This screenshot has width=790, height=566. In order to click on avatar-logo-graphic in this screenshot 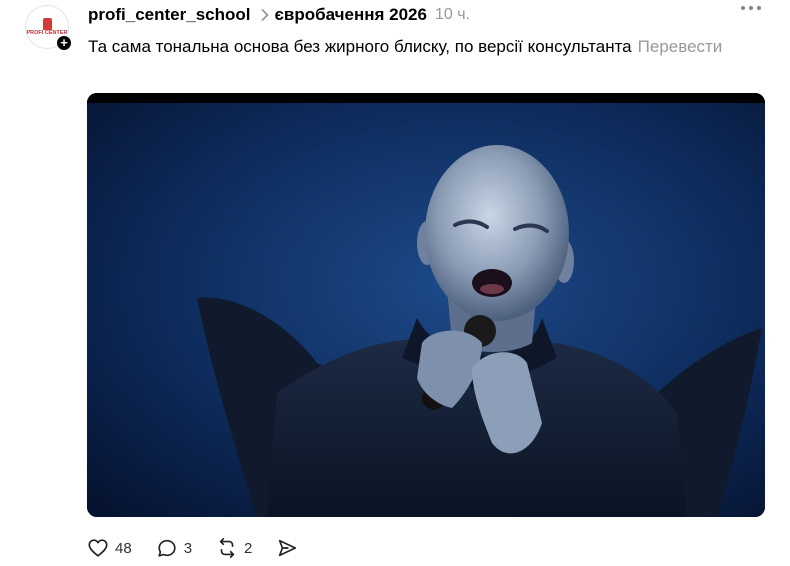, I will do `click(47, 23)`.